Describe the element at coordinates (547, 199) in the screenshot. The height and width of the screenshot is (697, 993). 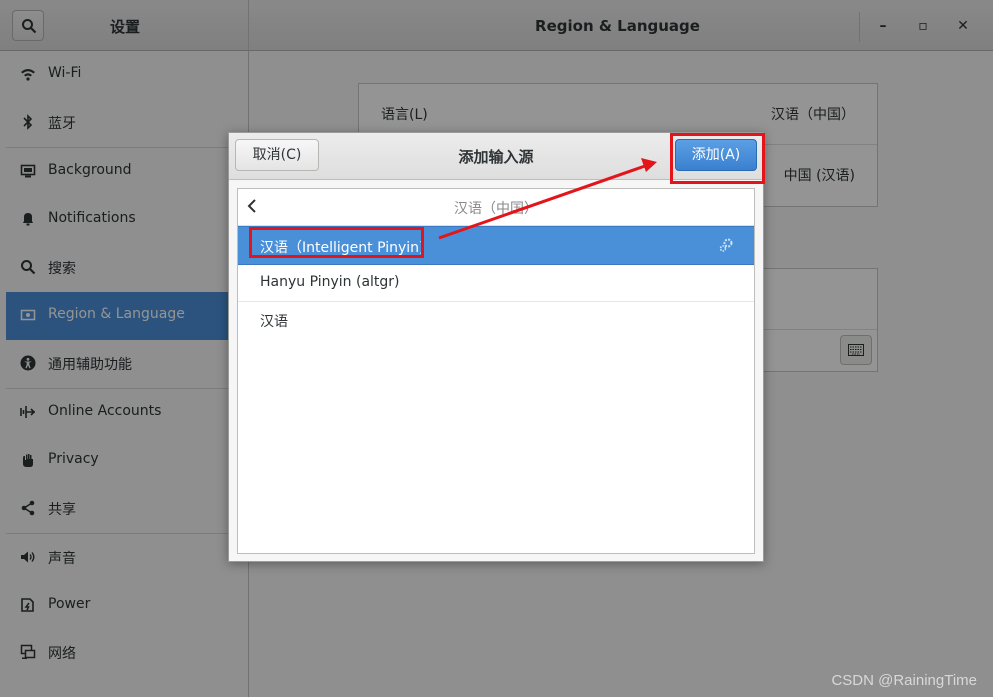
I see `annotation-arrow-icon` at that location.